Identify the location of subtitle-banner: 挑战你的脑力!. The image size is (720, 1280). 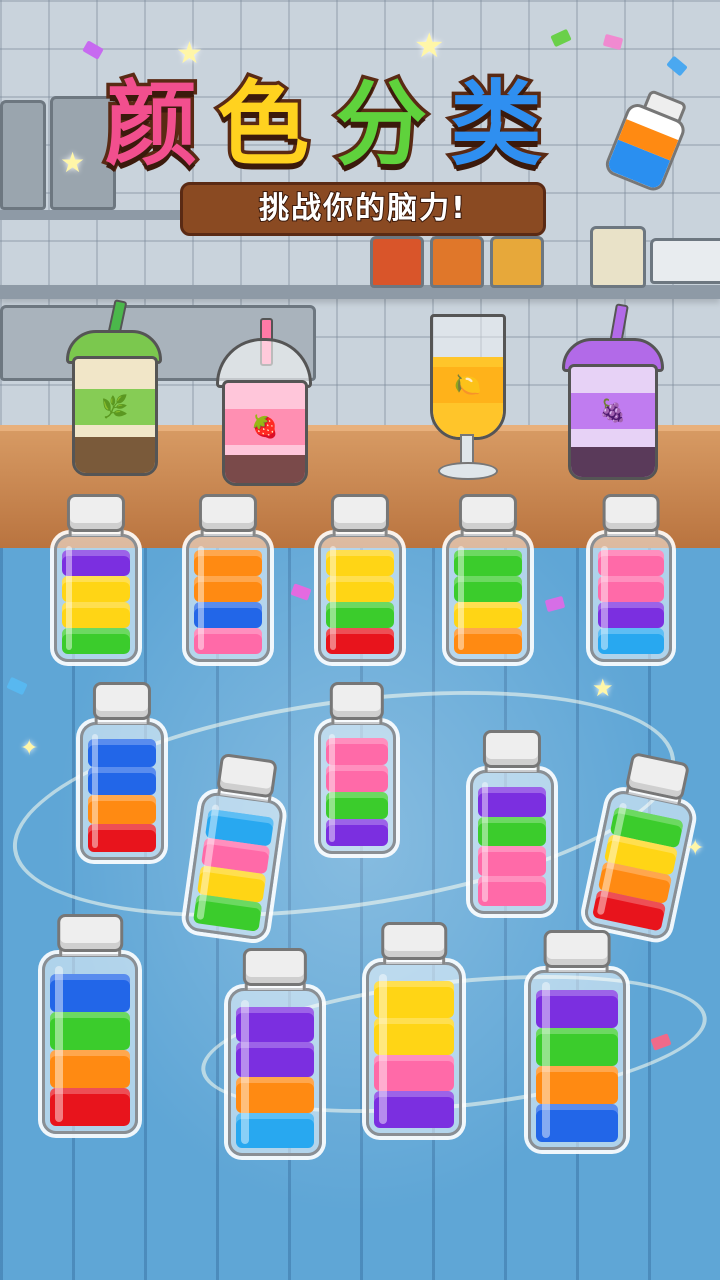
(363, 209).